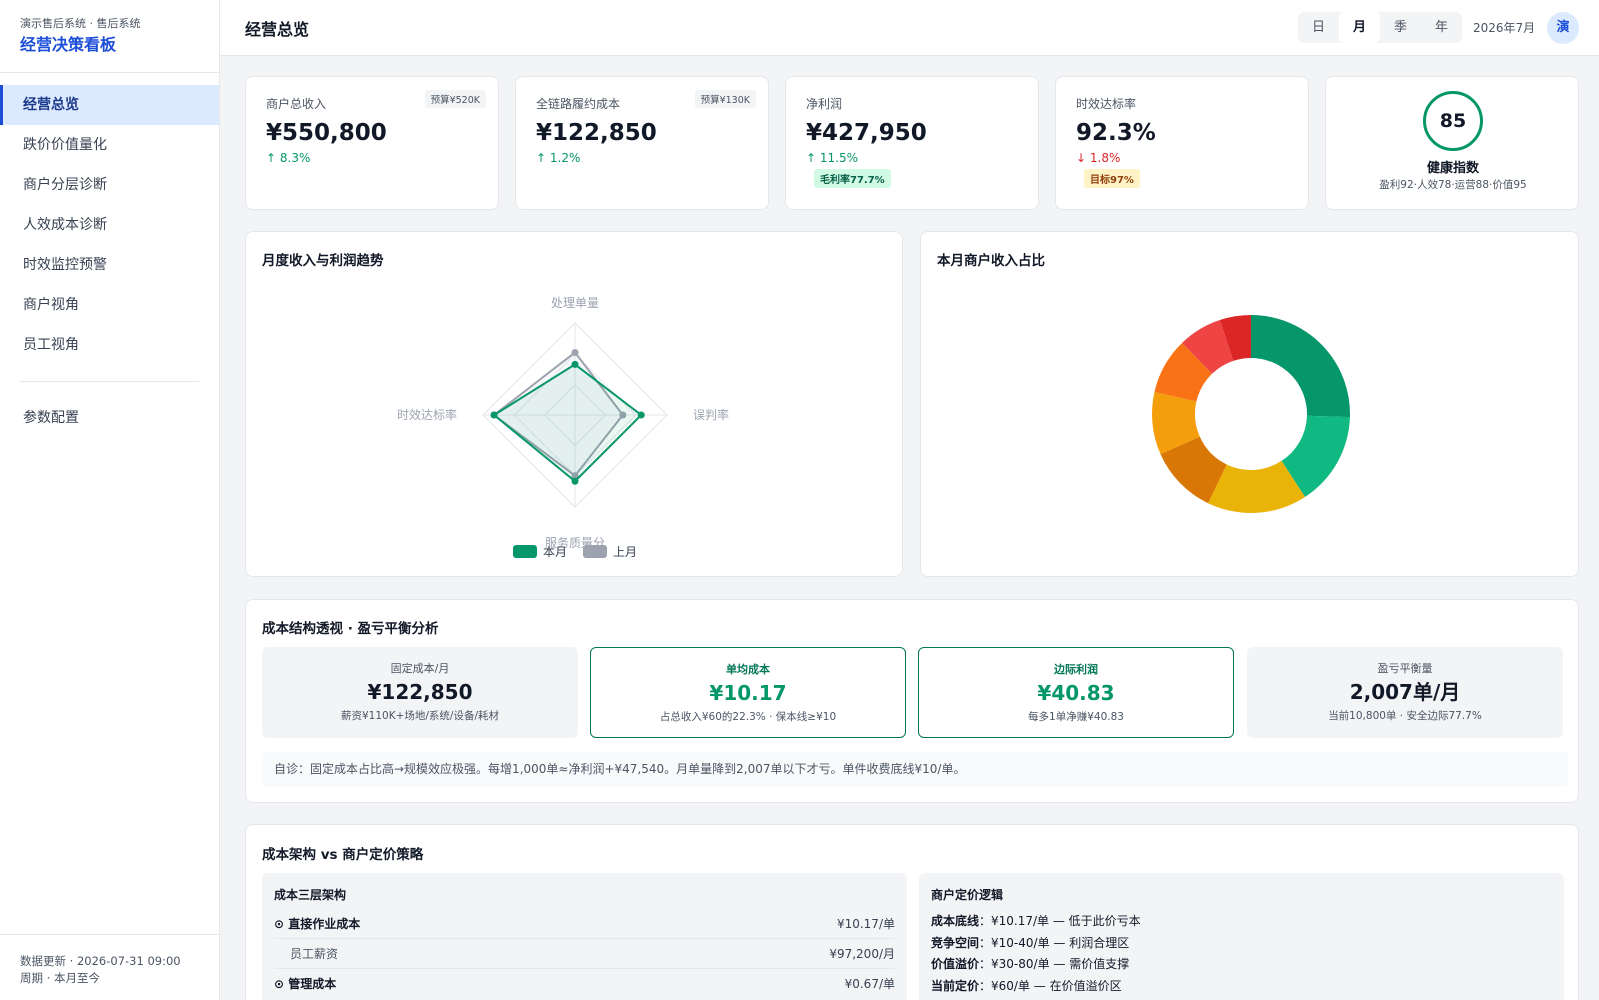 This screenshot has height=1000, width=1599. Describe the element at coordinates (455, 99) in the screenshot. I see `budget-badge: 预算¥520K` at that location.